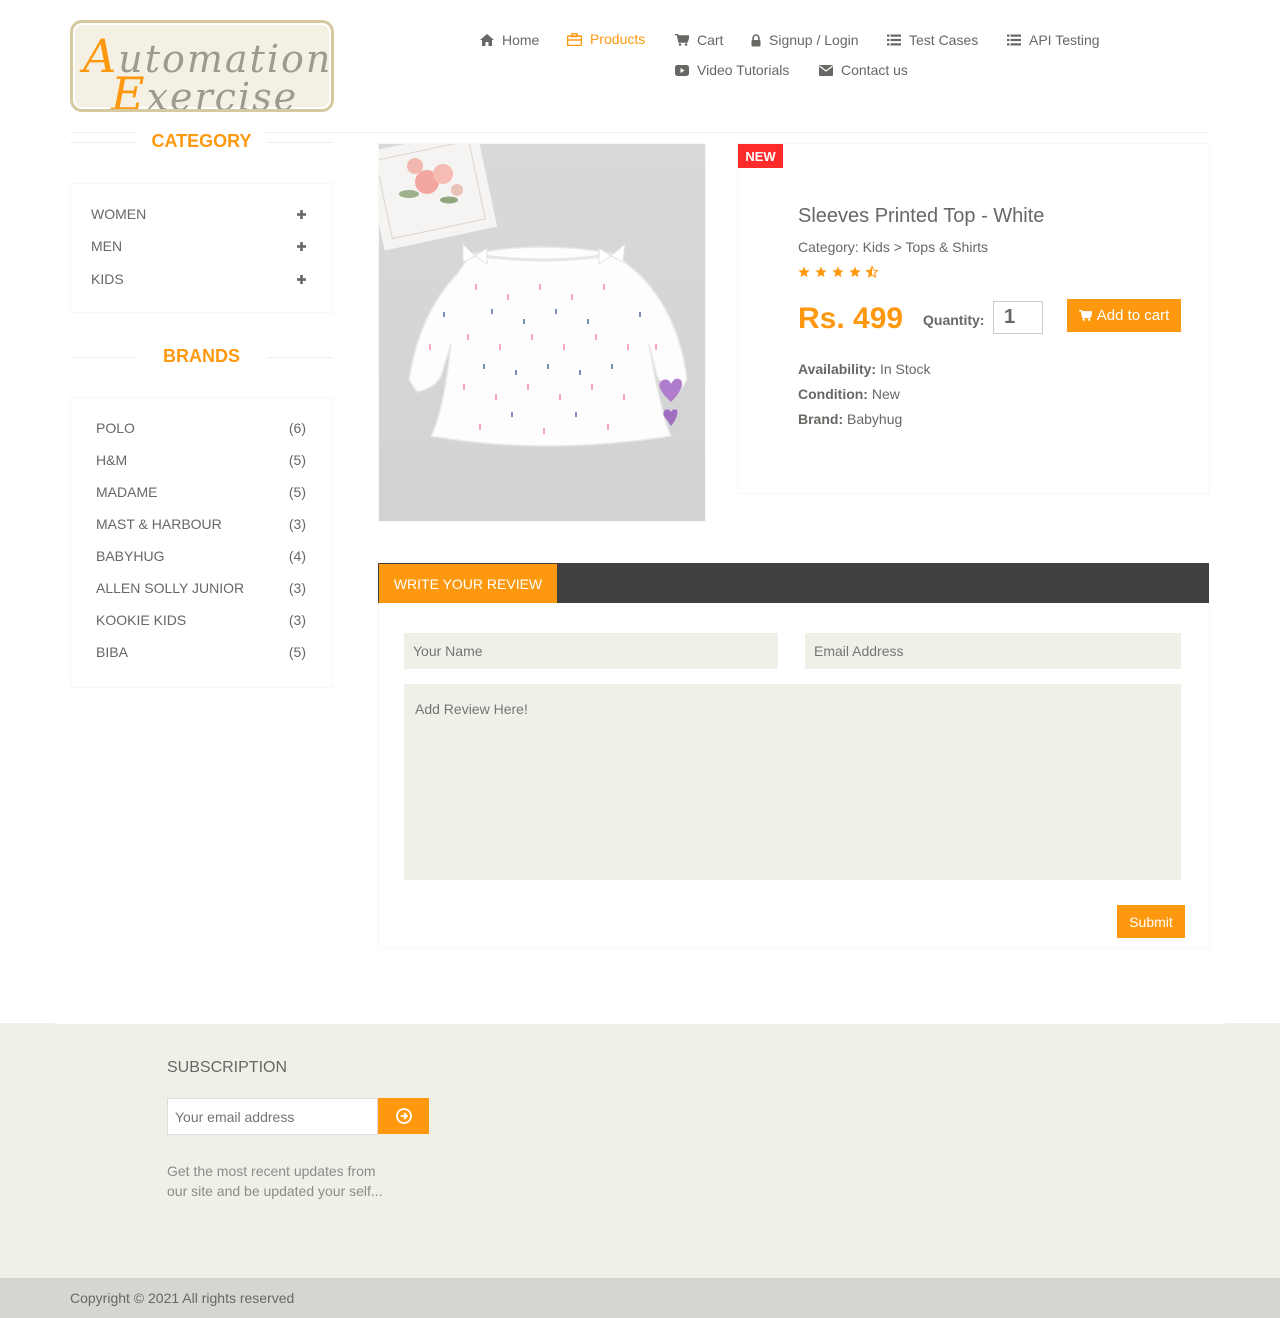 The height and width of the screenshot is (1318, 1280). Describe the element at coordinates (1064, 40) in the screenshot. I see `nav-api-testing-label: API Testing` at that location.